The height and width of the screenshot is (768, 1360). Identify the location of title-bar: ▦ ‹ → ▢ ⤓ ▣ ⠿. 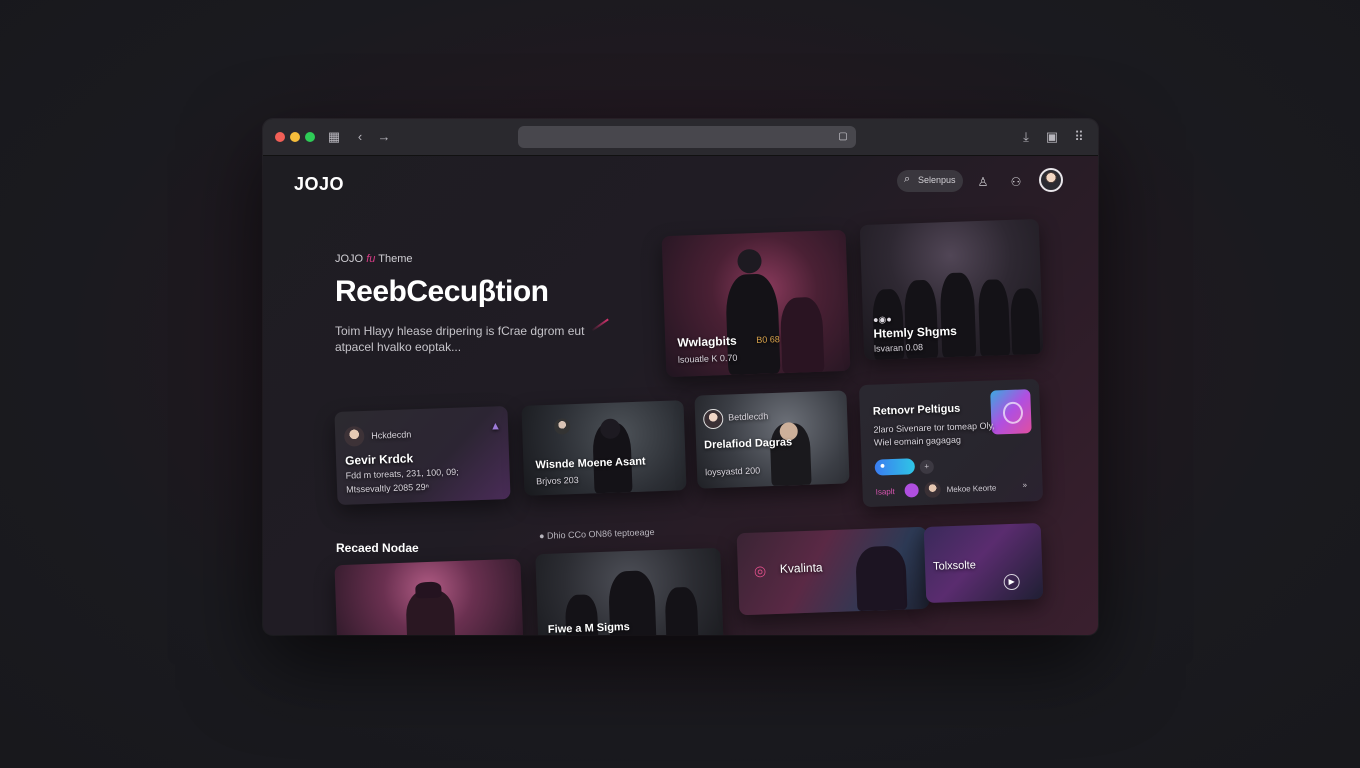
(680, 137).